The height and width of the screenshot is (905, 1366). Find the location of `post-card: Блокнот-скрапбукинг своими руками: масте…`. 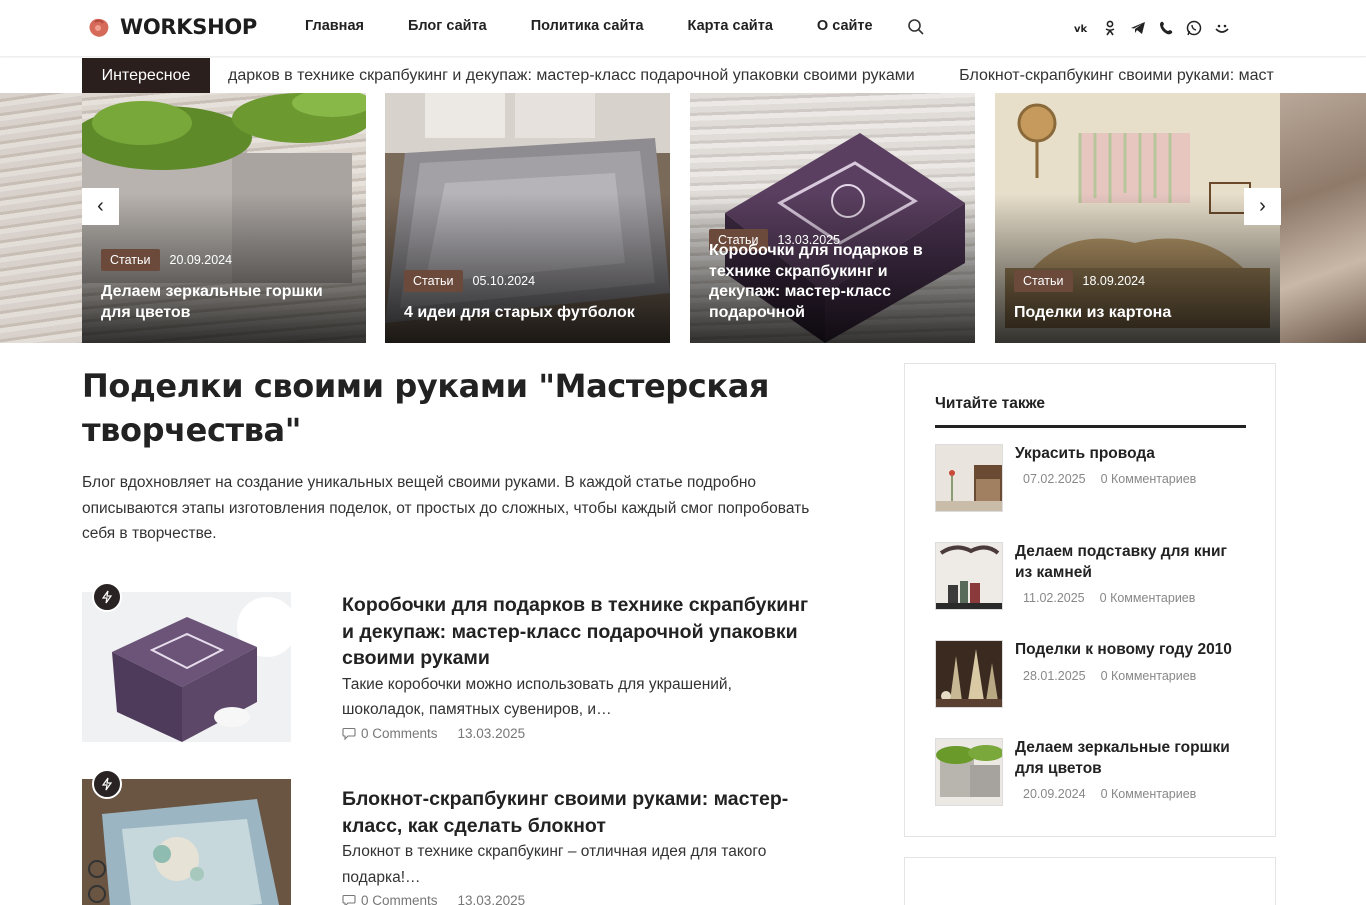

post-card: Блокнот-скрапбукинг своими руками: масте… is located at coordinates (462, 837).